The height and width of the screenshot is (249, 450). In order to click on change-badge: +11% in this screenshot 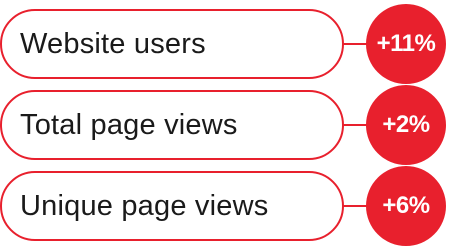, I will do `click(406, 44)`.